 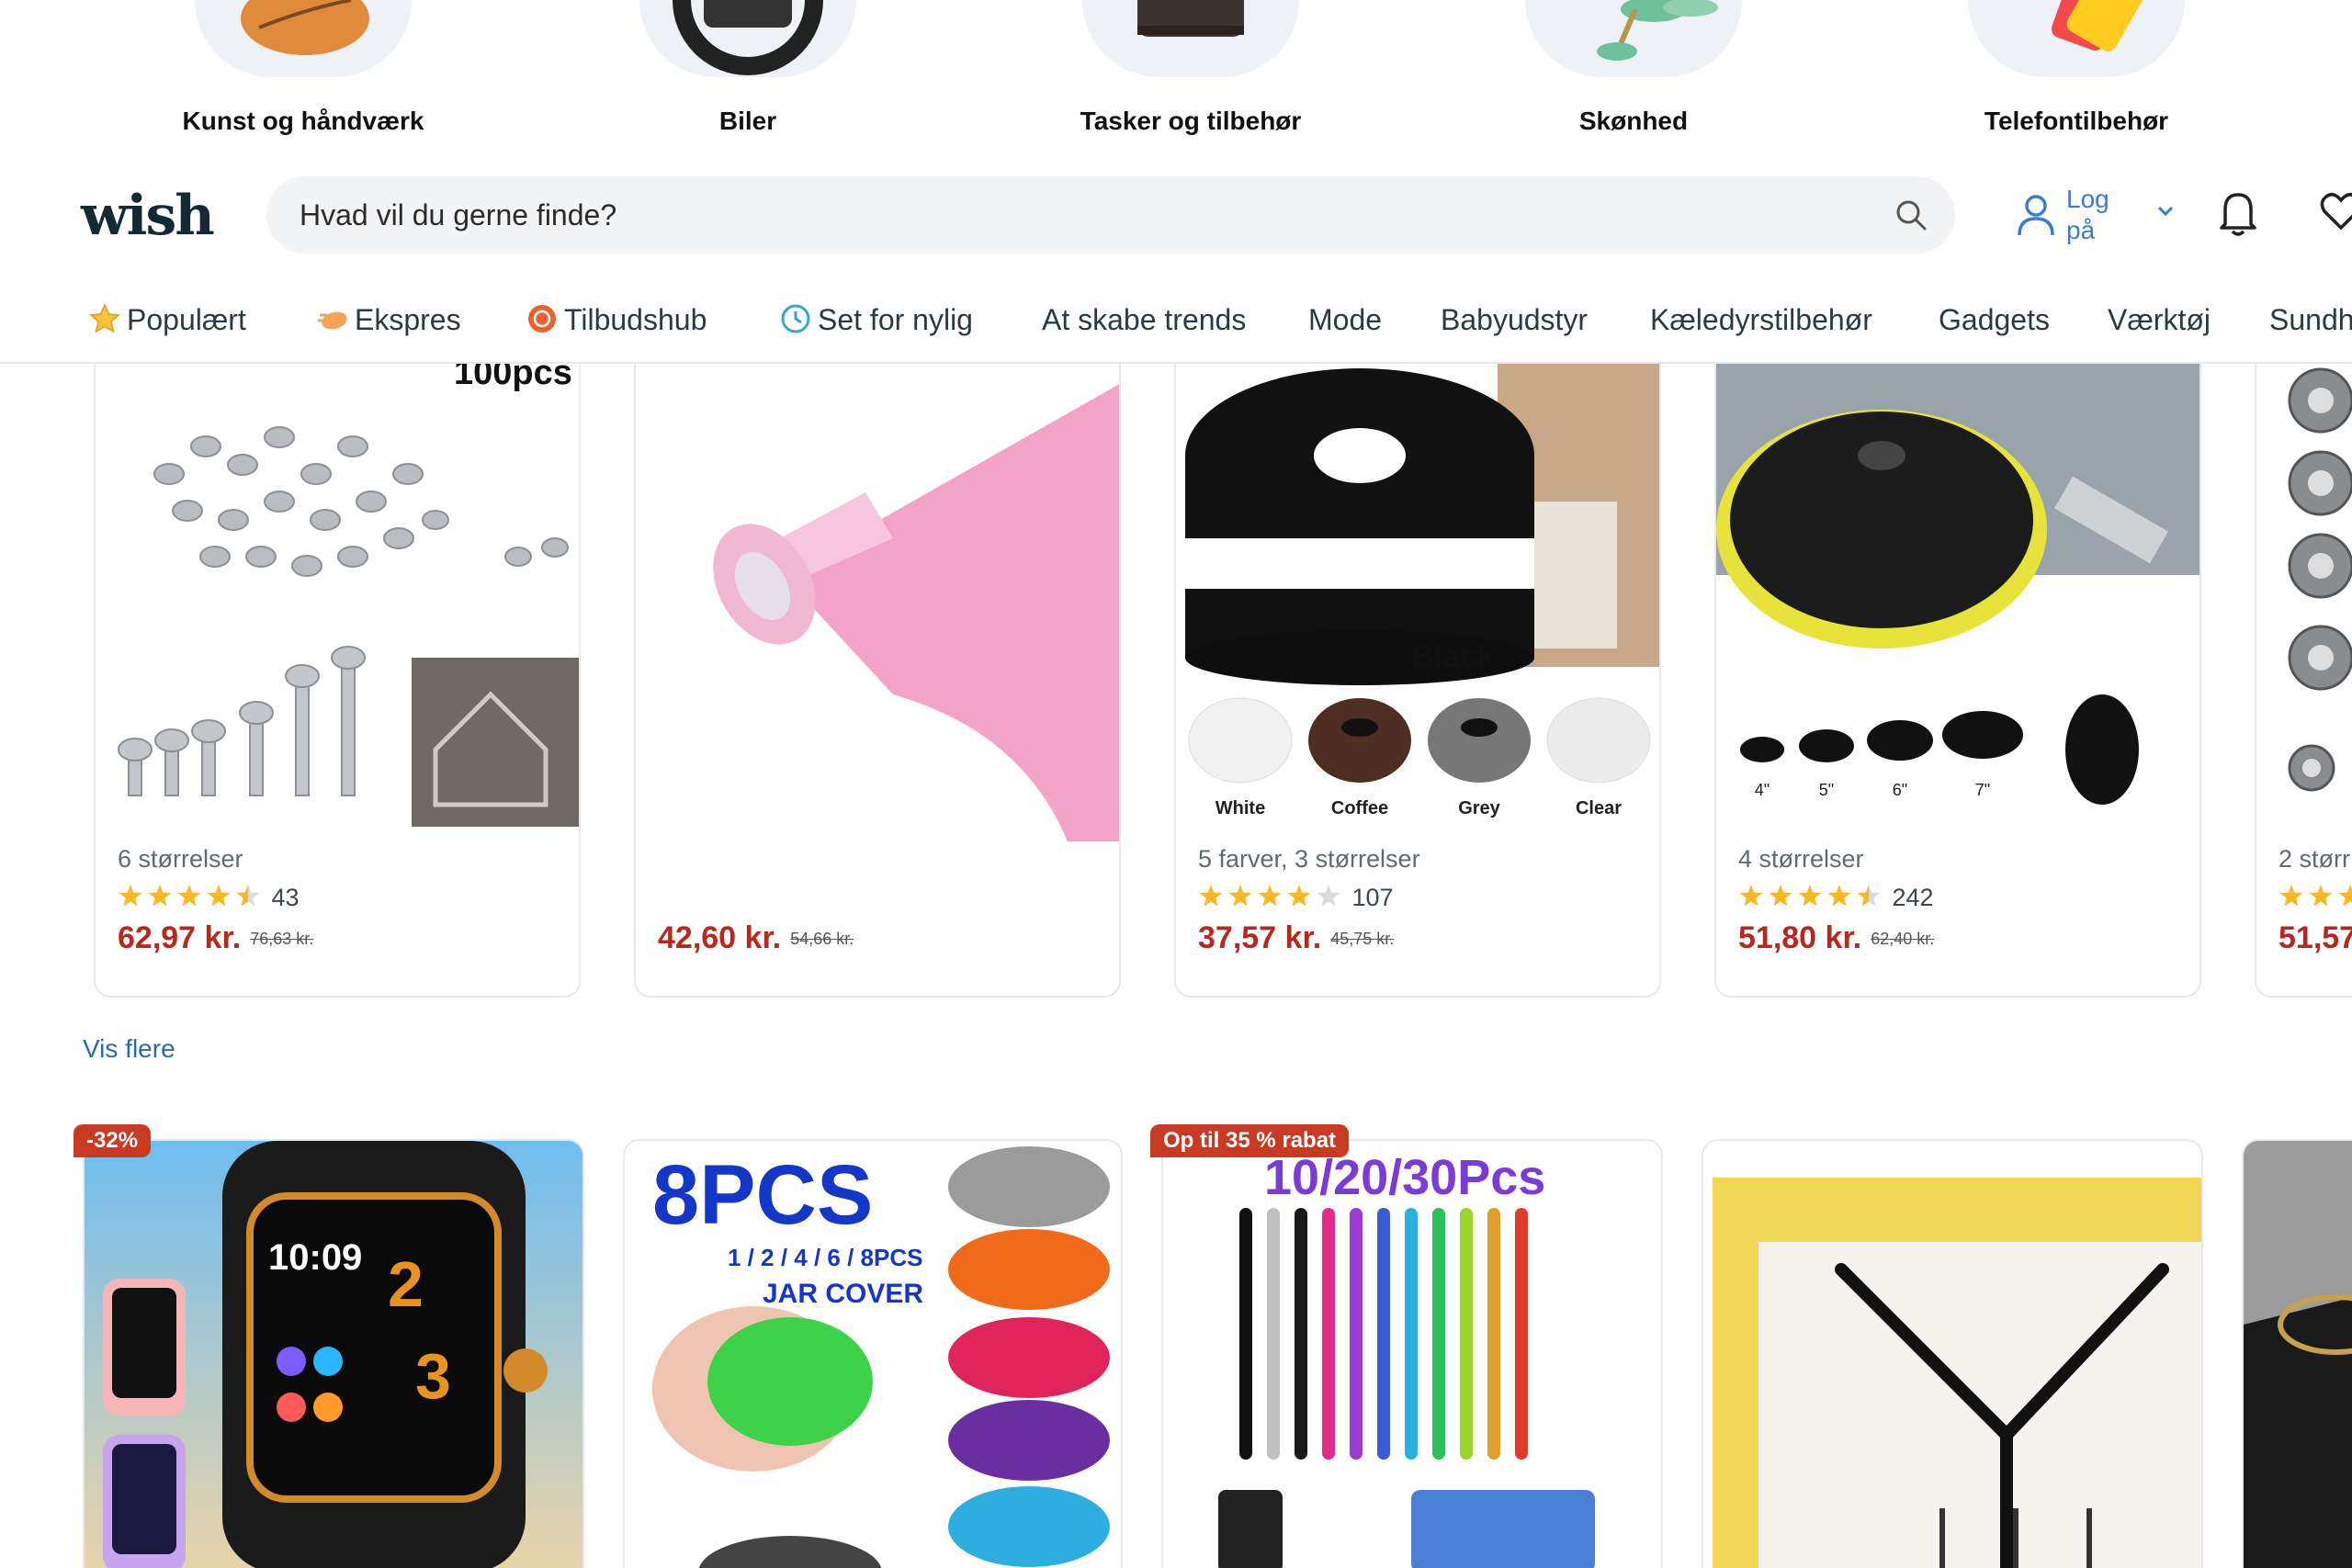 What do you see at coordinates (285, 898) in the screenshot?
I see `review-count: 43` at bounding box center [285, 898].